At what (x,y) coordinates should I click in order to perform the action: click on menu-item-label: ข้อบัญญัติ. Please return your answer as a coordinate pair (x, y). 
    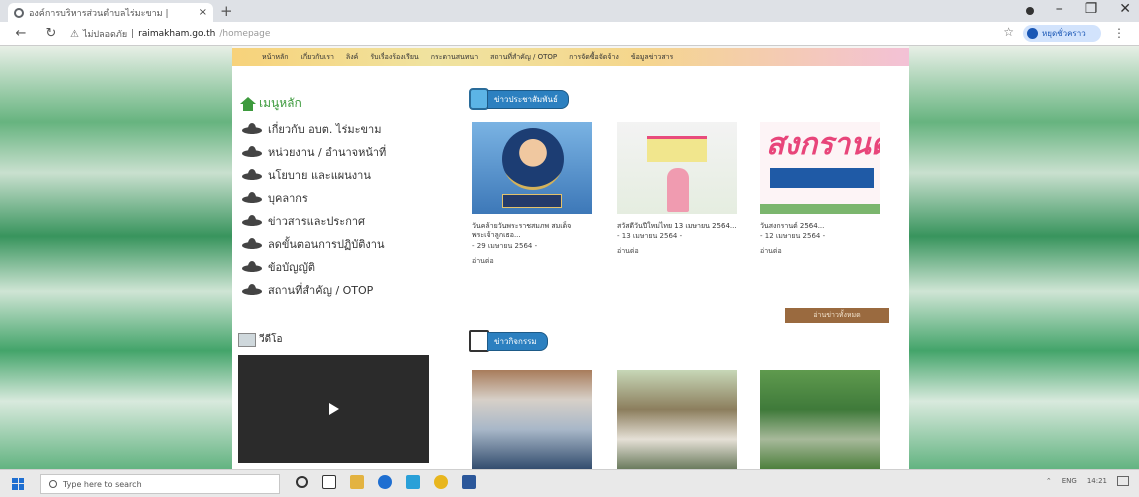
    Looking at the image, I should click on (291, 267).